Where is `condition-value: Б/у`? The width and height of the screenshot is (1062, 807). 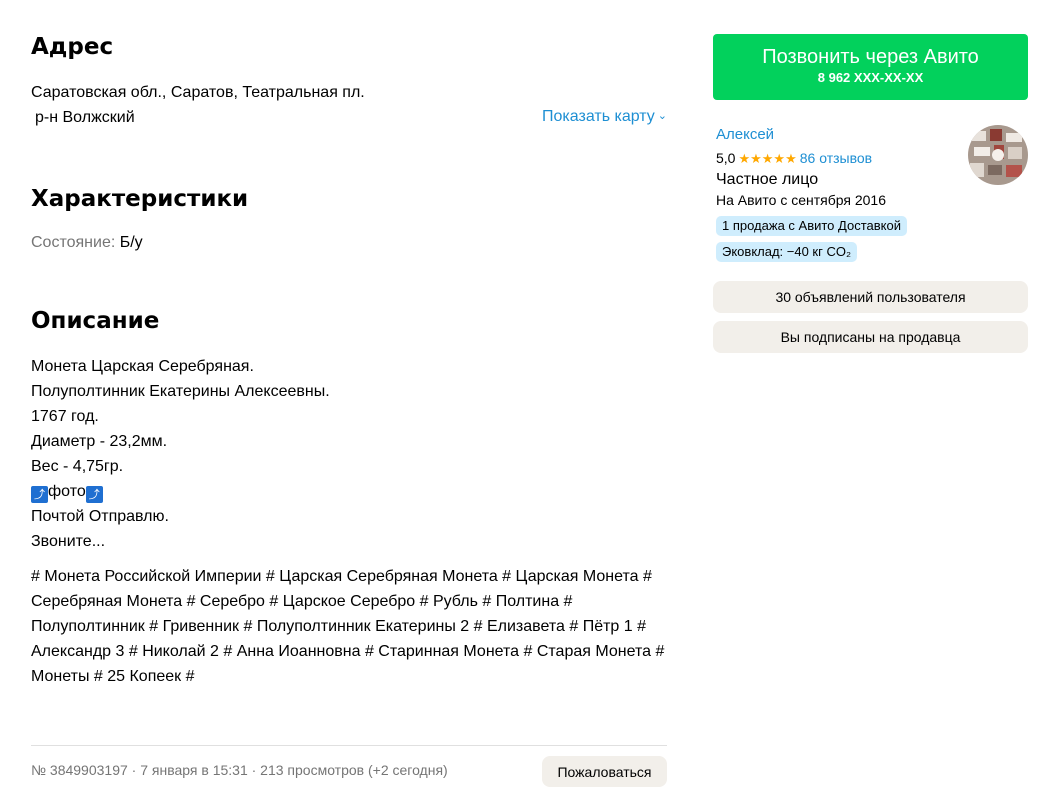 condition-value: Б/у is located at coordinates (131, 242).